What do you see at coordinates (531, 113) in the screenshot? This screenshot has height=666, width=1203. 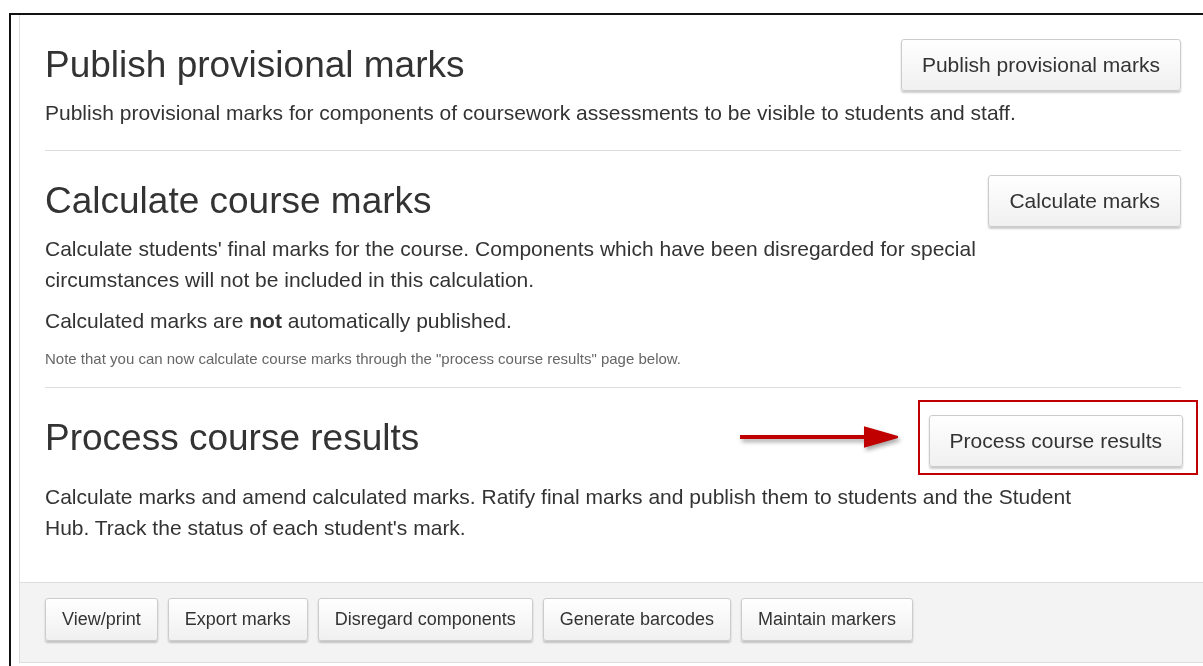 I see `description-text: Publish provisional marks for components of coursework assessments to be visible to students and staff.` at bounding box center [531, 113].